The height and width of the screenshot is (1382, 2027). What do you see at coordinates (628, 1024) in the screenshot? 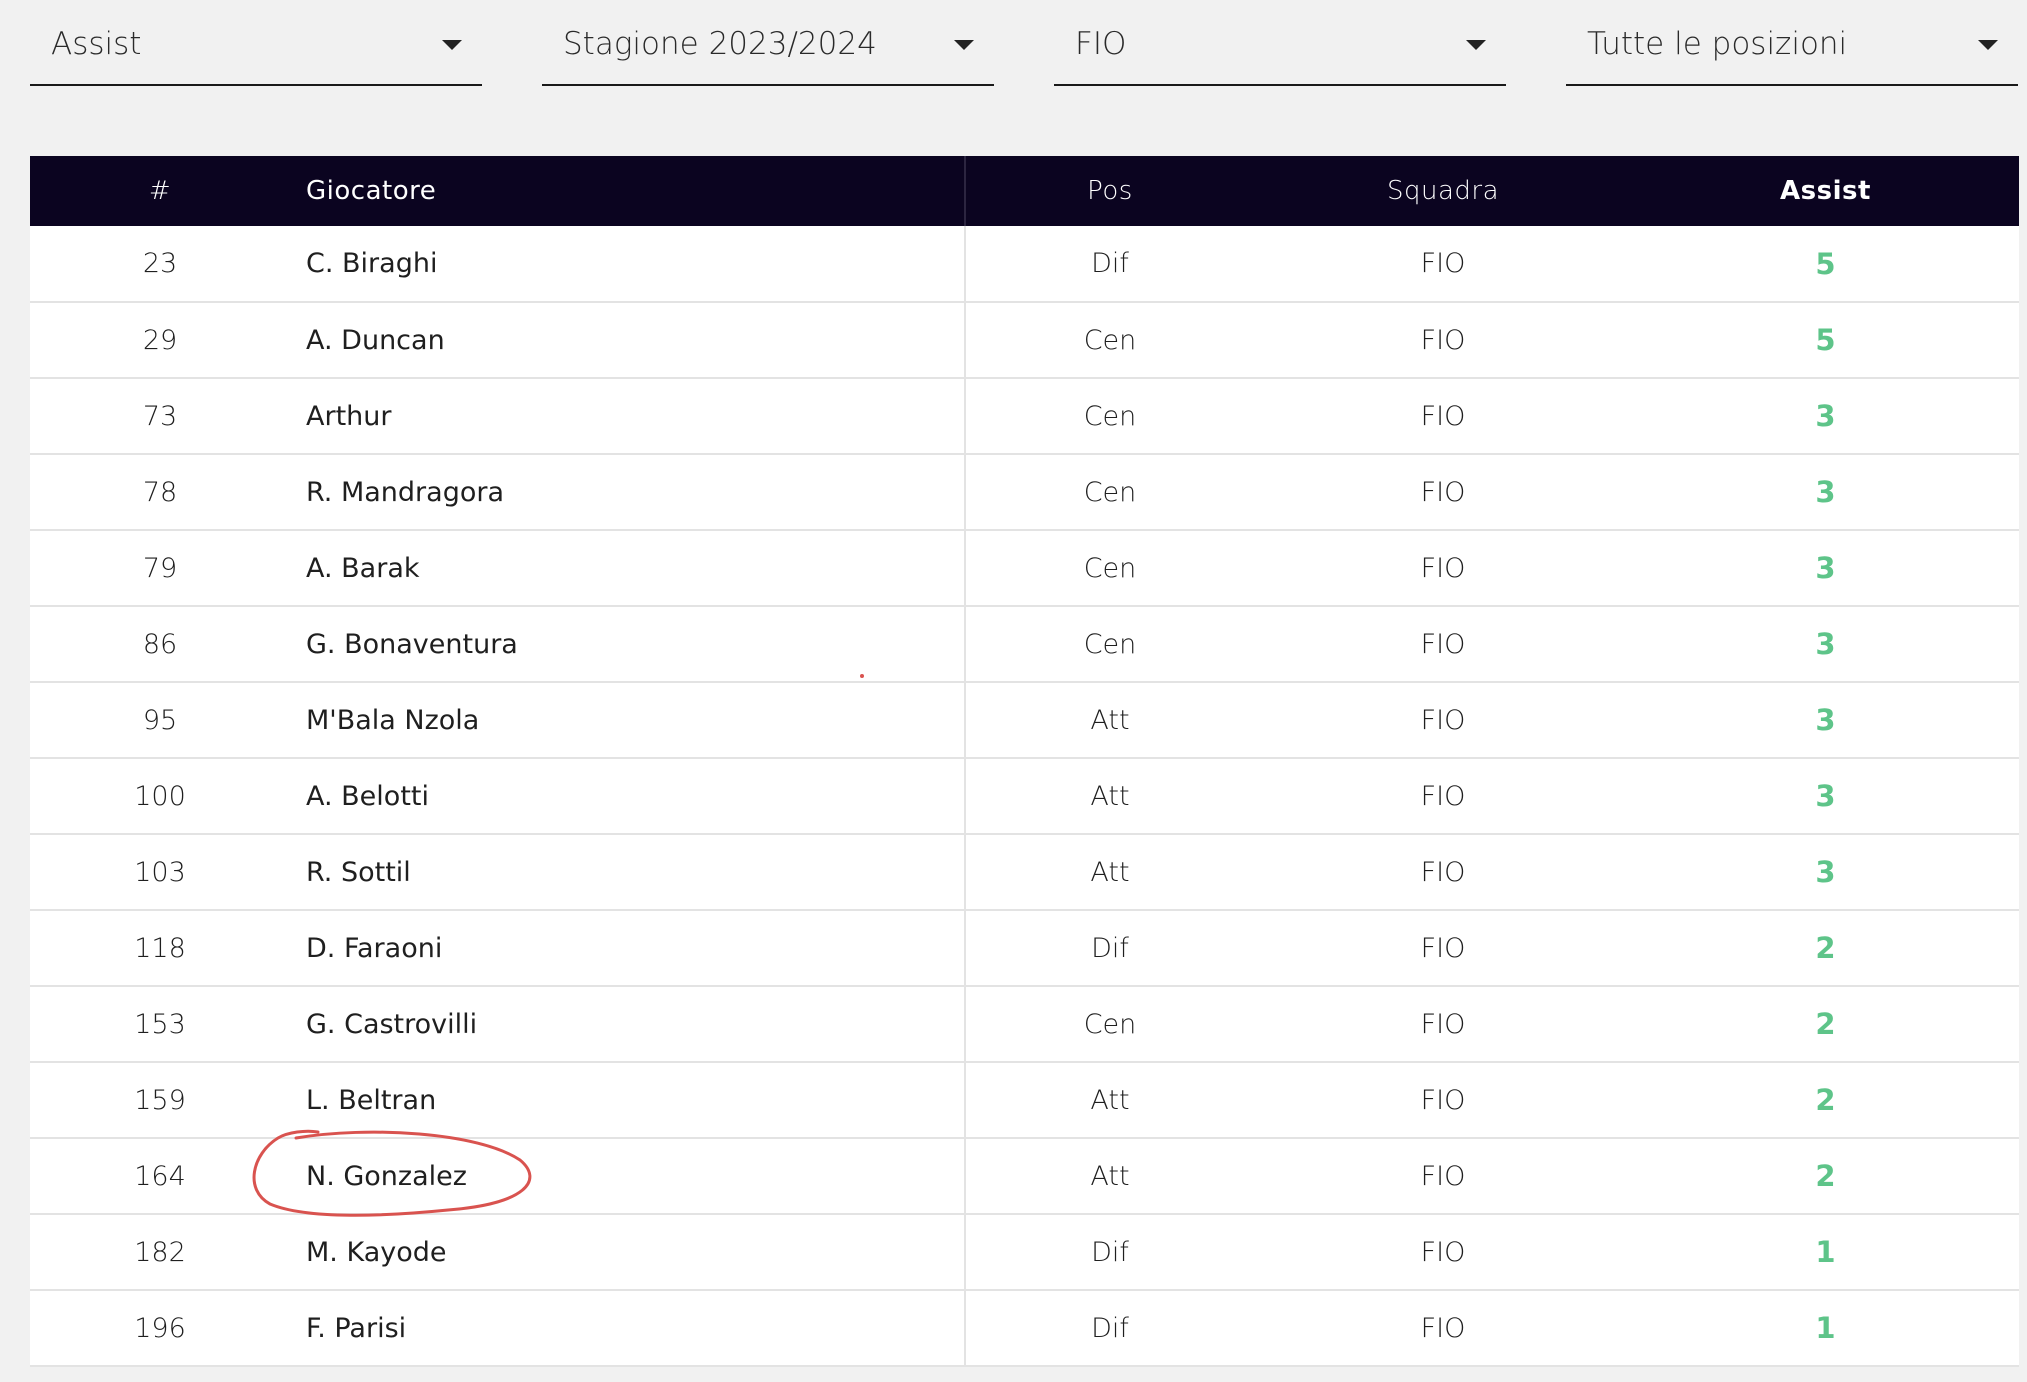
I see `player-name-cell: G. Castrovilli` at bounding box center [628, 1024].